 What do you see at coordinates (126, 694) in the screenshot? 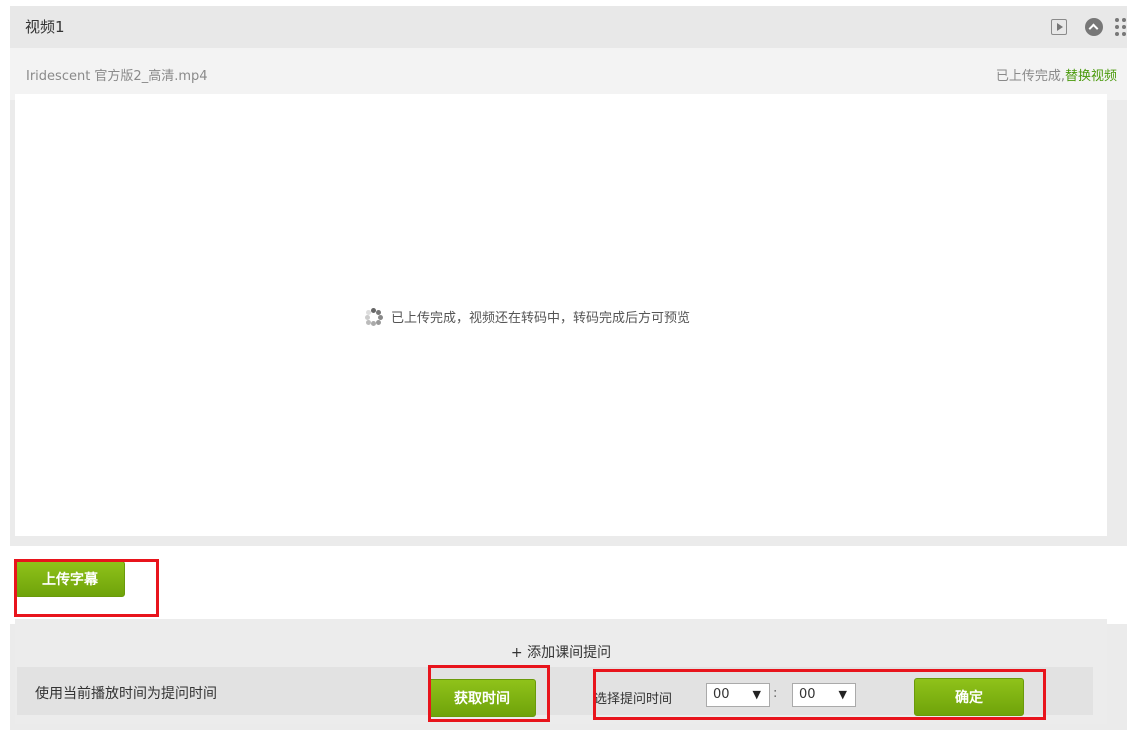
I see `use-current-time-label: 使用当前播放时间为提问时间` at bounding box center [126, 694].